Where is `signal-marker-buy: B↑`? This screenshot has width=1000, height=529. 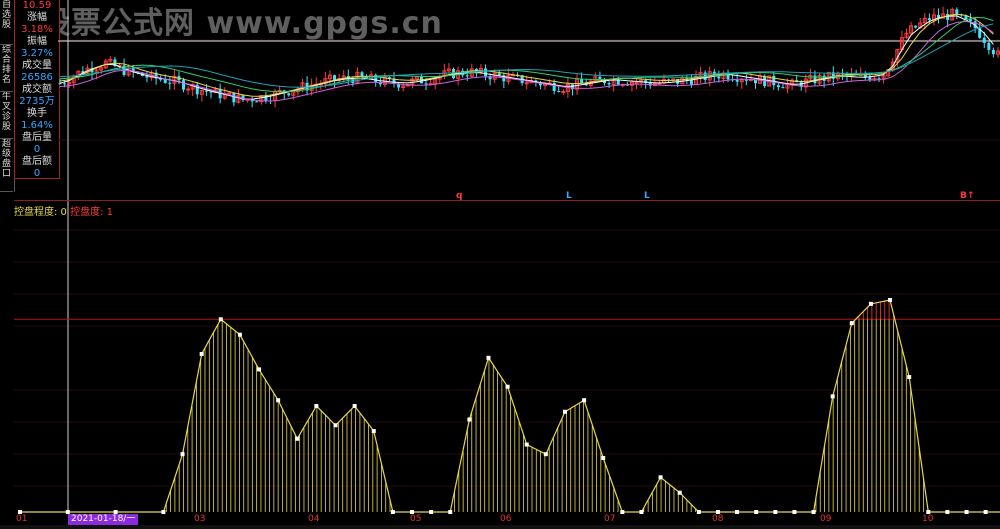 signal-marker-buy: B↑ is located at coordinates (967, 196).